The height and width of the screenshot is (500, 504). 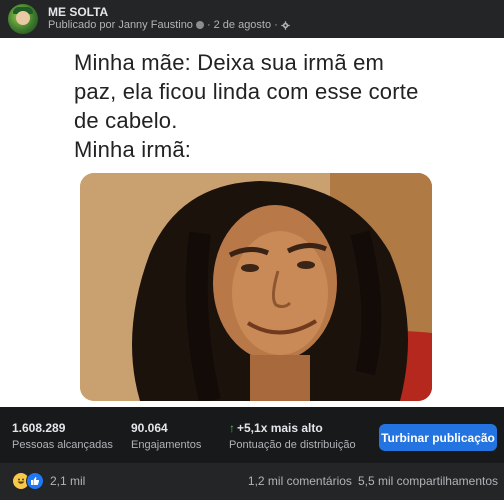 What do you see at coordinates (280, 428) in the screenshot?
I see `distribution-value: +5,1x mais alto` at bounding box center [280, 428].